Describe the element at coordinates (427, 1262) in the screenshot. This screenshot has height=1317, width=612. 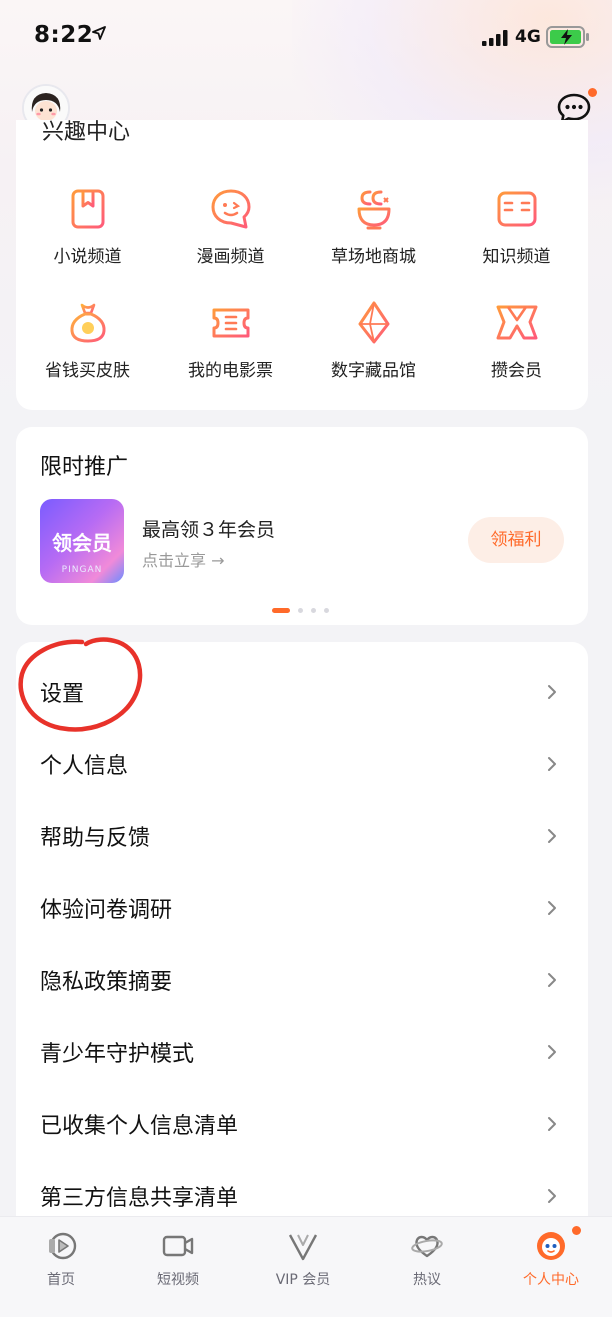
I see `tab-hot-discussion: 热议` at that location.